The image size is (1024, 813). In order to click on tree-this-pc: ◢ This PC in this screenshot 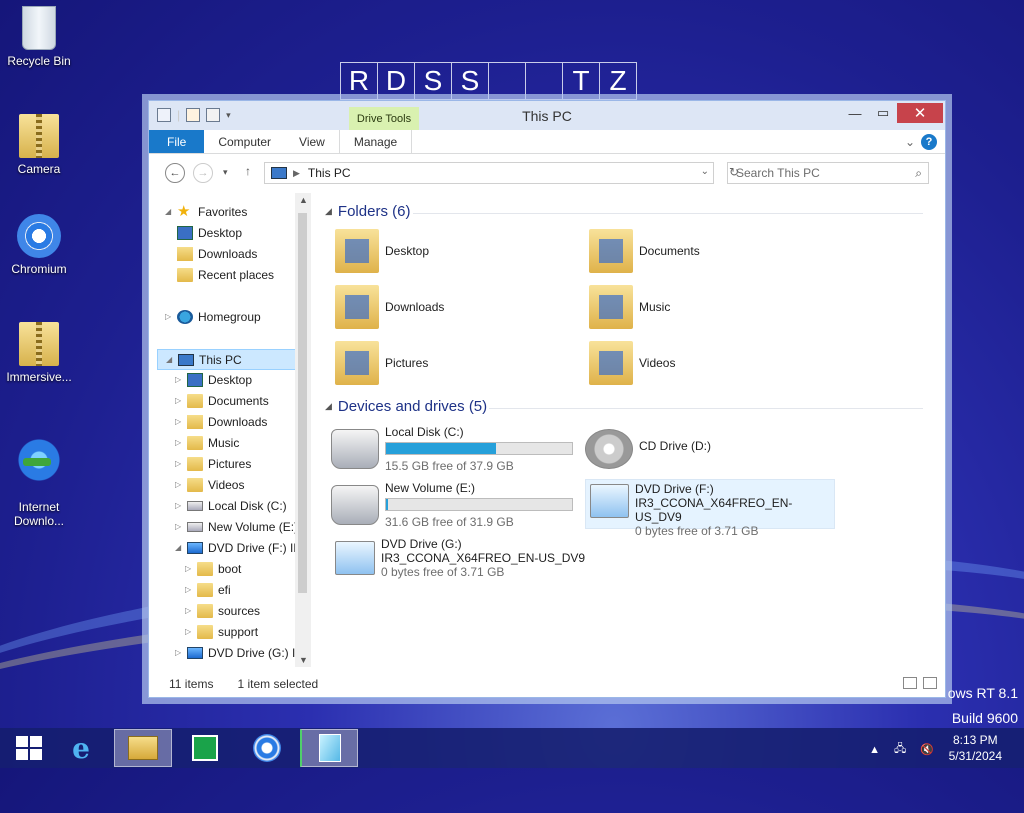, I will do `click(227, 359)`.